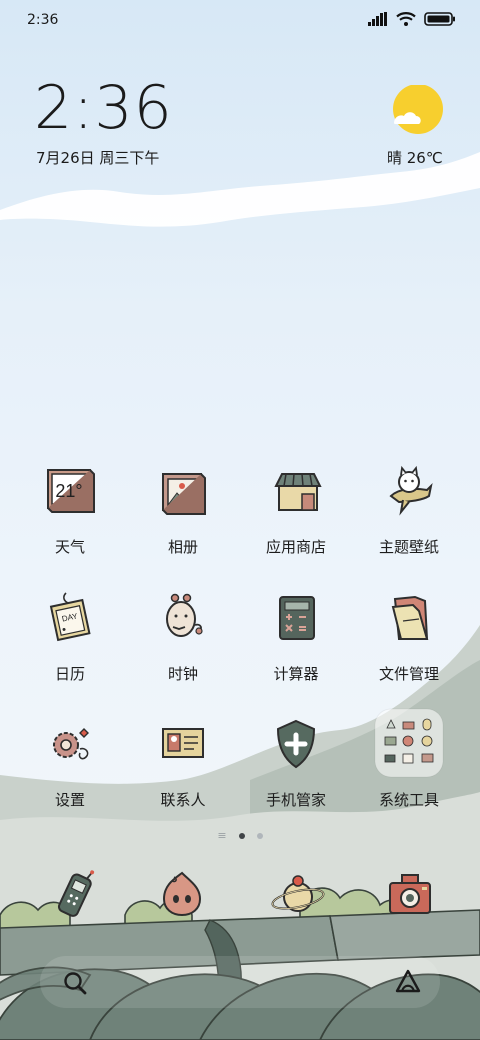 The width and height of the screenshot is (480, 1040). What do you see at coordinates (418, 111) in the screenshot?
I see `sun-behind-cloud-icon` at bounding box center [418, 111].